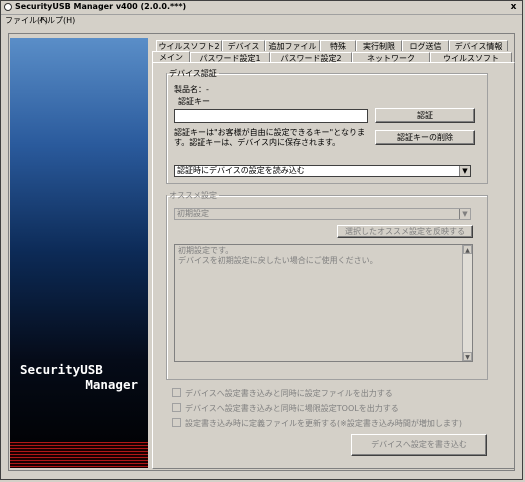 The width and height of the screenshot is (525, 482). What do you see at coordinates (191, 89) in the screenshot?
I see `product-name-label: 製品名：-` at bounding box center [191, 89].